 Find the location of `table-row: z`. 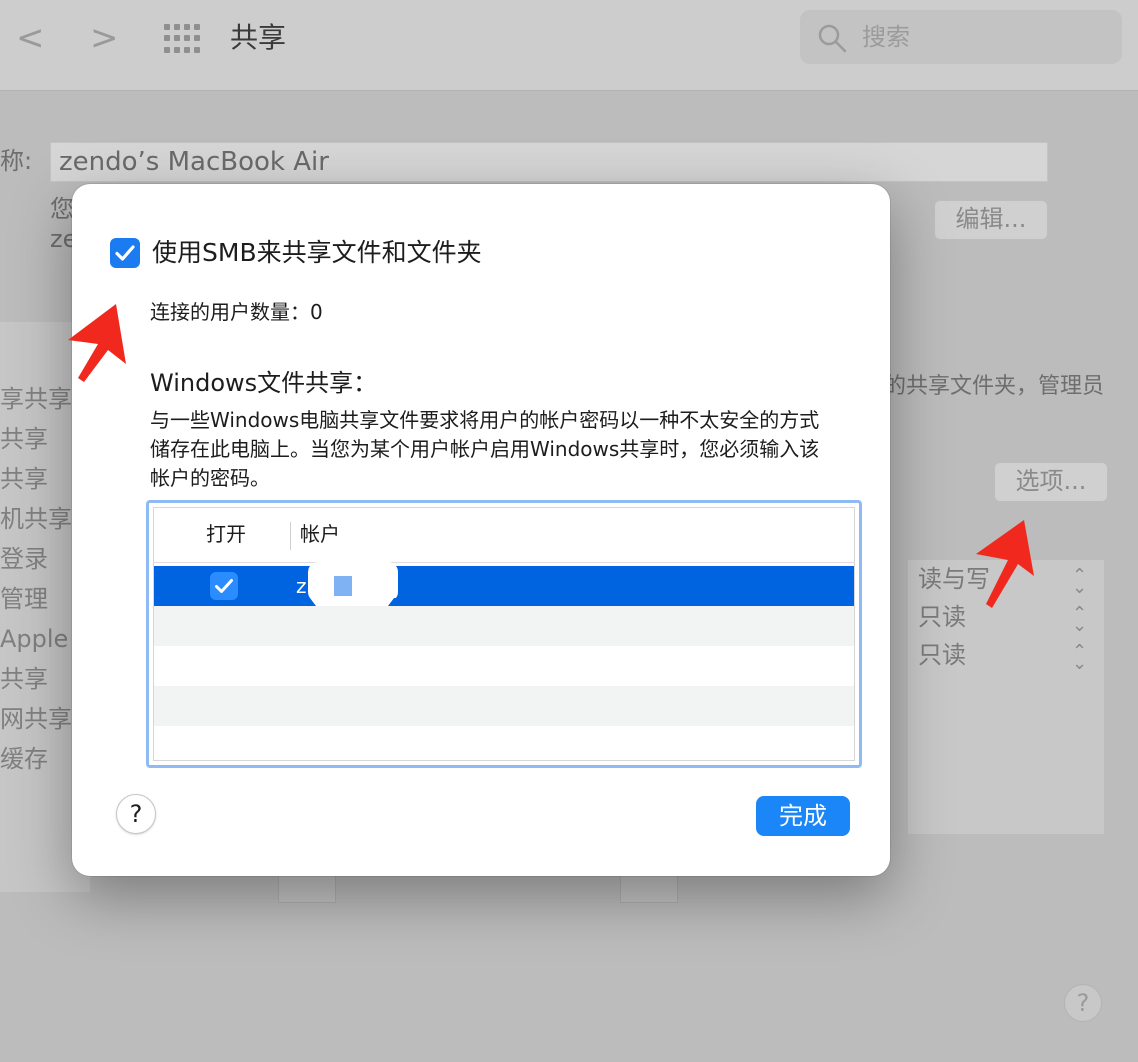

table-row: z is located at coordinates (504, 583).